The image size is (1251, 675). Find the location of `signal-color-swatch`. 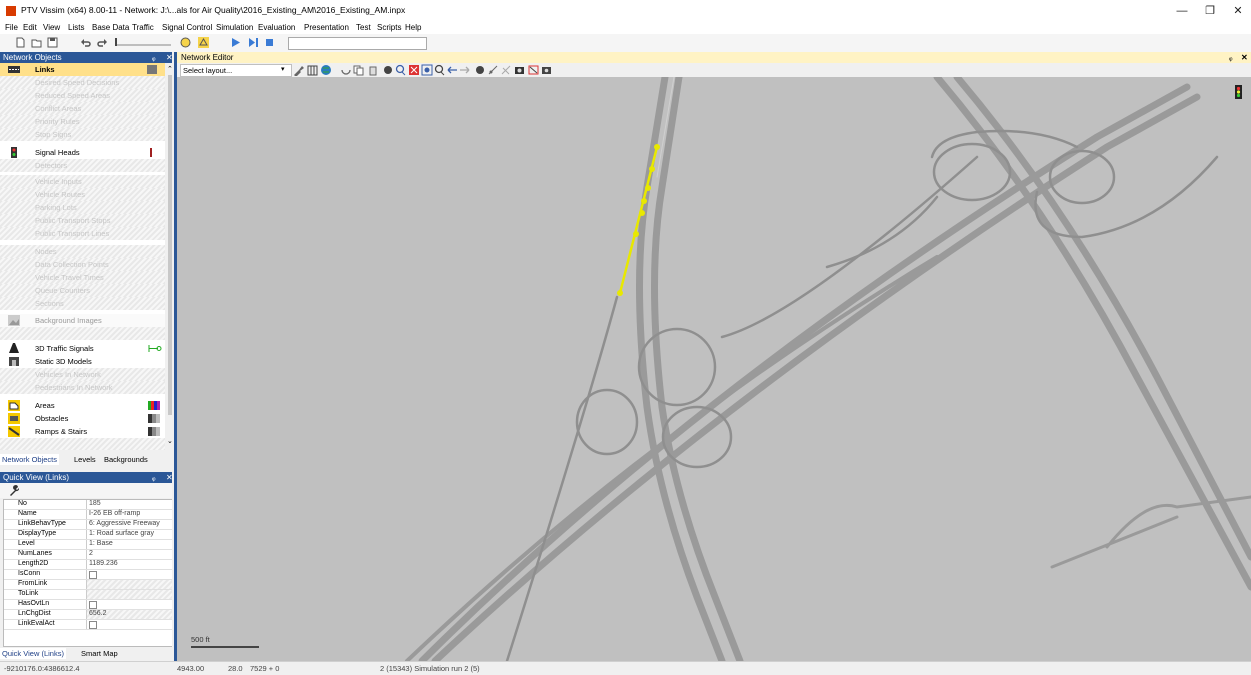

signal-color-swatch is located at coordinates (155, 348).